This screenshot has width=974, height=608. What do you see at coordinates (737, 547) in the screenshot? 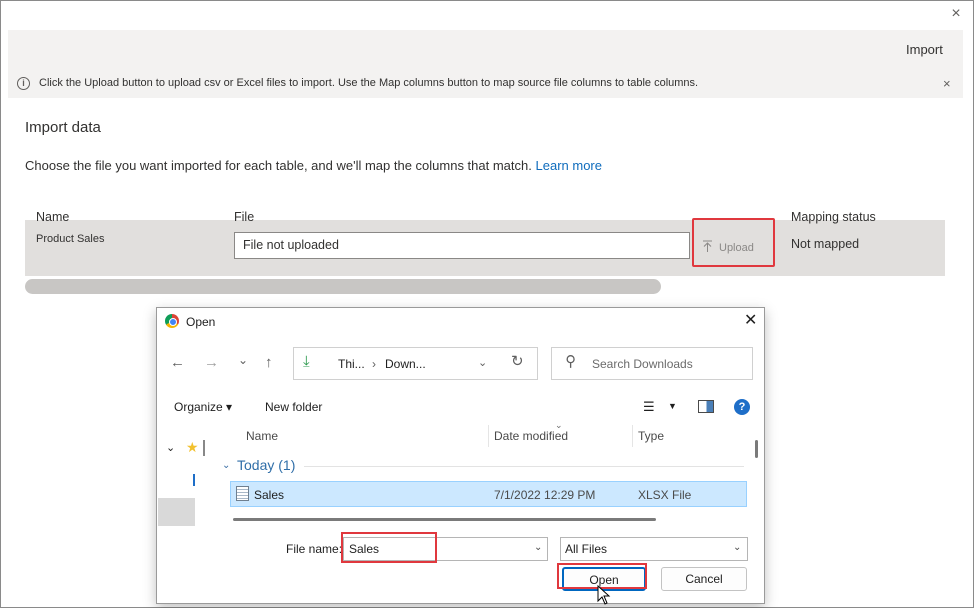
I see `file-type-dropdown-chevron-icon: ⌄` at bounding box center [737, 547].